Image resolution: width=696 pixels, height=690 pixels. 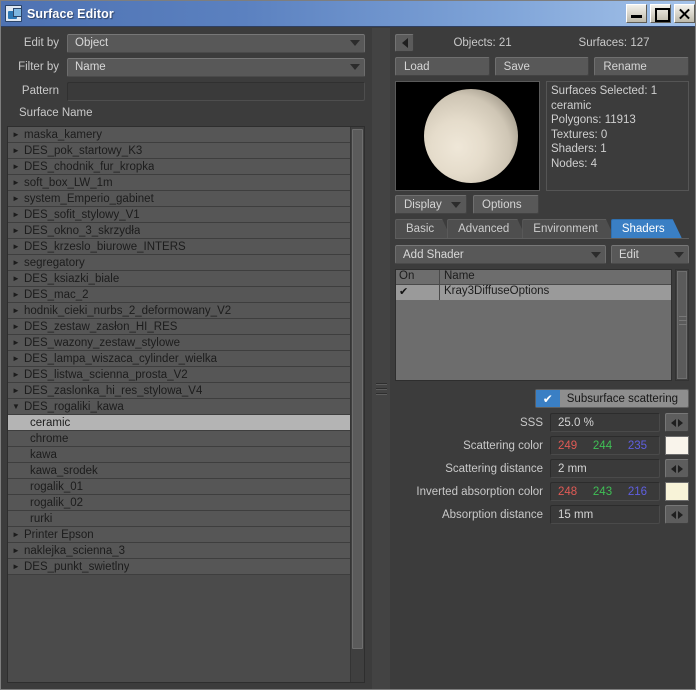 What do you see at coordinates (593, 120) in the screenshot?
I see `polygons-text: Polygons: 11913` at bounding box center [593, 120].